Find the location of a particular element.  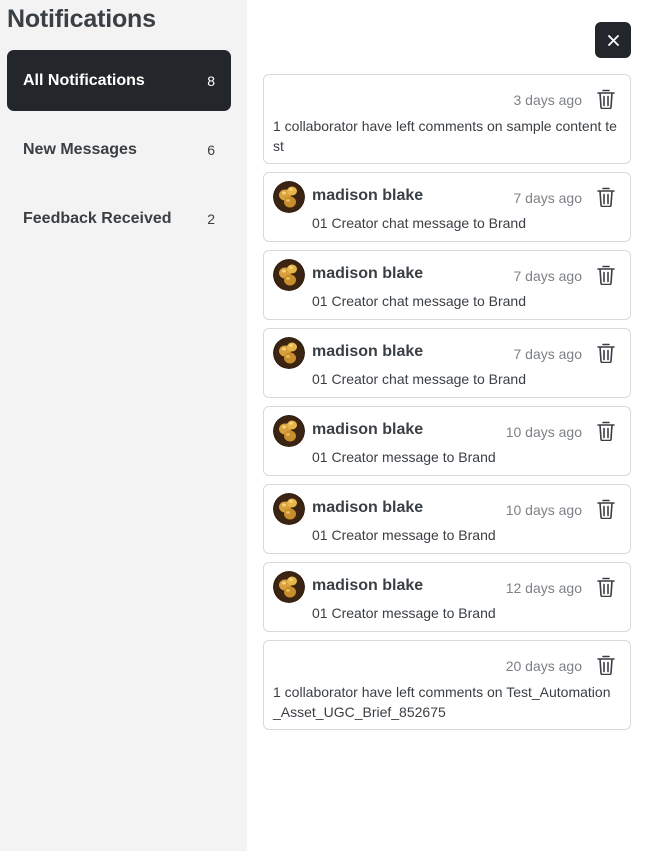

notification-time: 3 days ago is located at coordinates (548, 100).